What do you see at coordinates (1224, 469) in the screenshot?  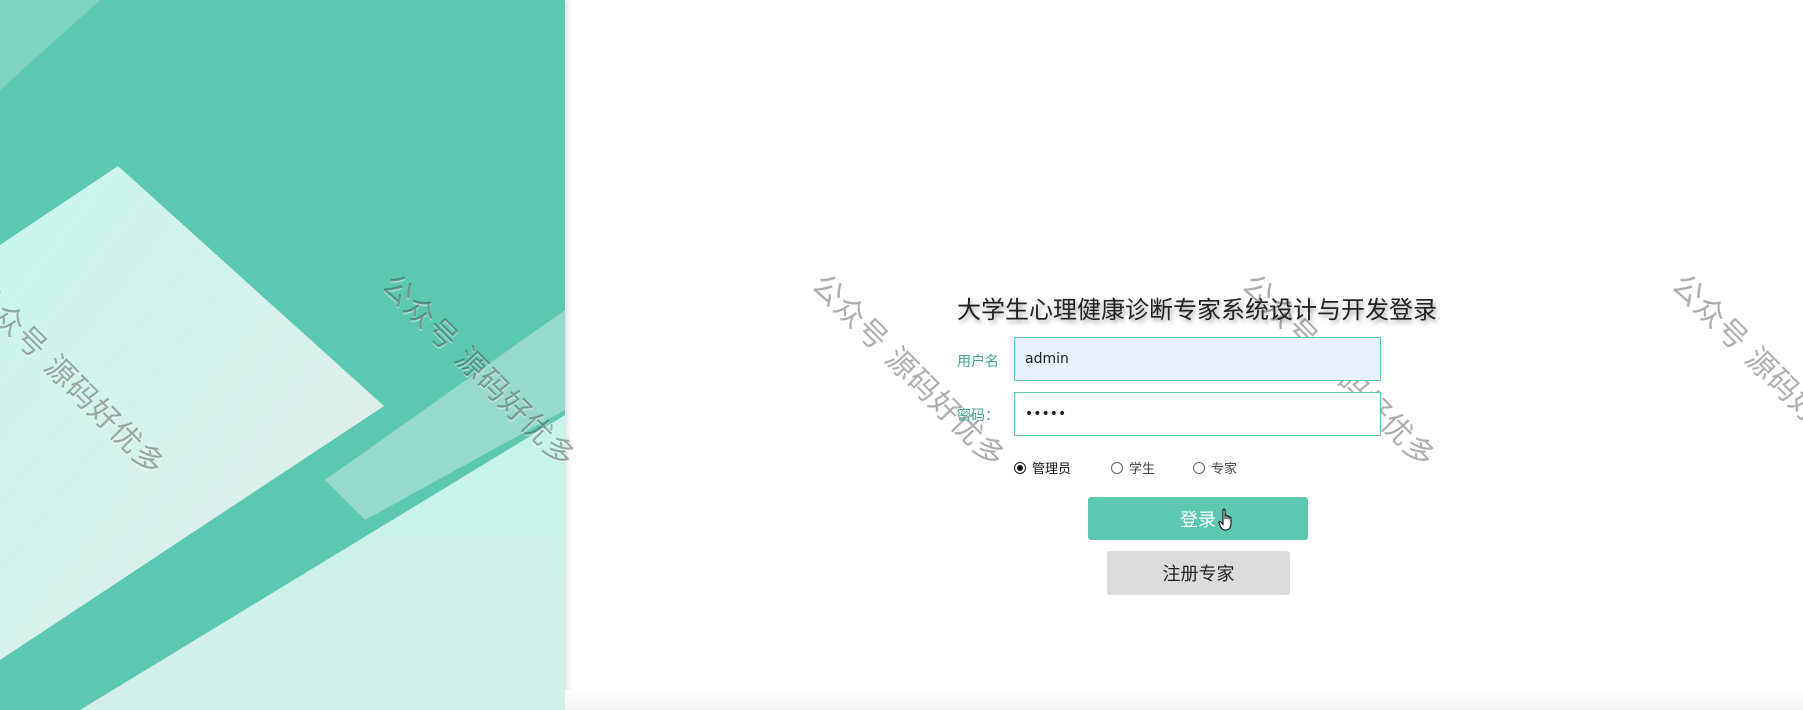 I see `role-label: 专家` at bounding box center [1224, 469].